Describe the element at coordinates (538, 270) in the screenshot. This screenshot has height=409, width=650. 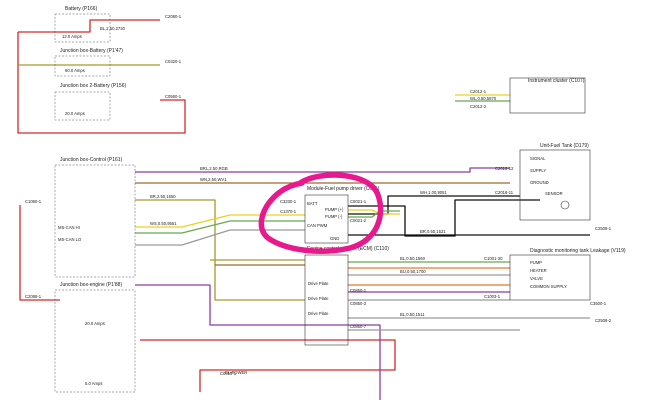
I see `leak-pin-heater: HEATER` at that location.